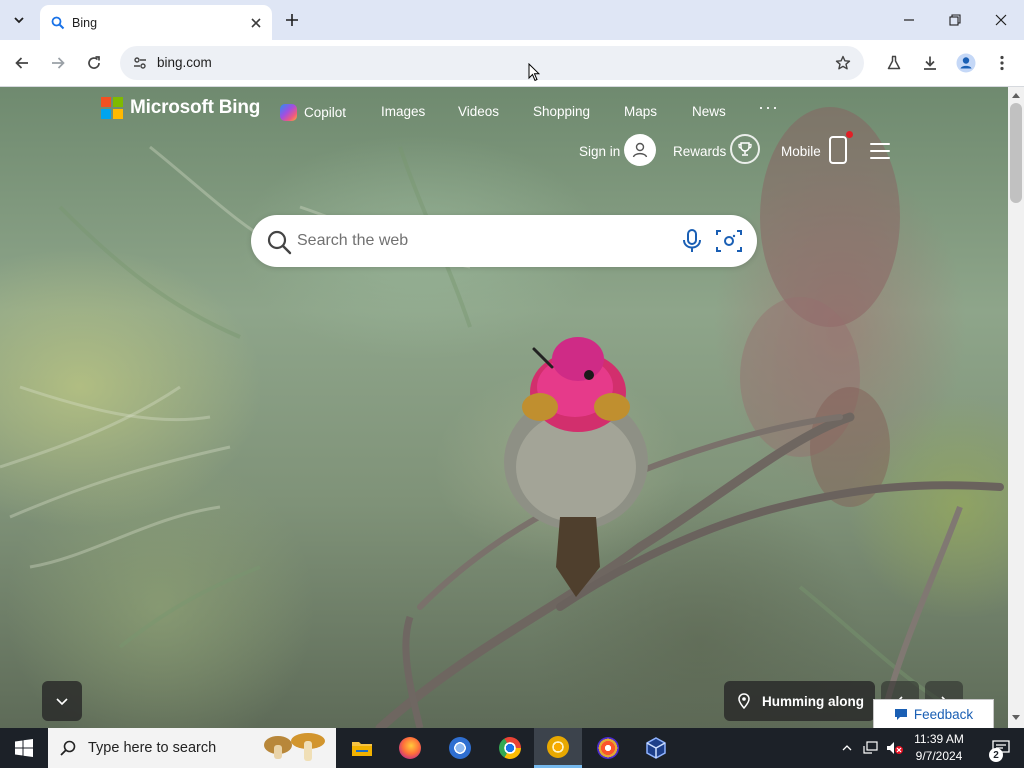  I want to click on minimize-icon, so click(909, 20).